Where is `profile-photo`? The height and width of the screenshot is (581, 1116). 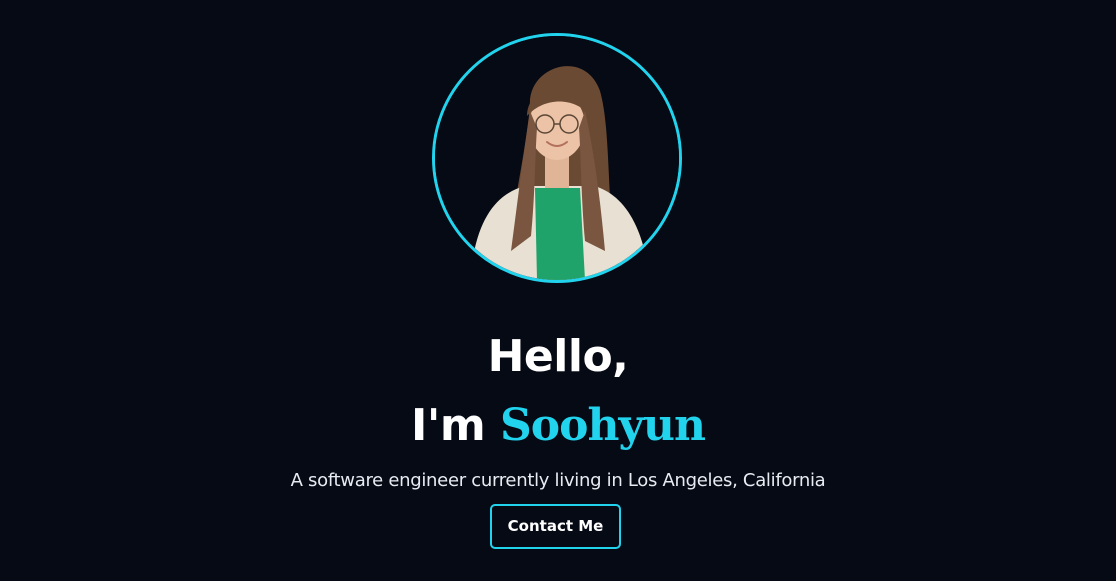
profile-photo is located at coordinates (557, 158).